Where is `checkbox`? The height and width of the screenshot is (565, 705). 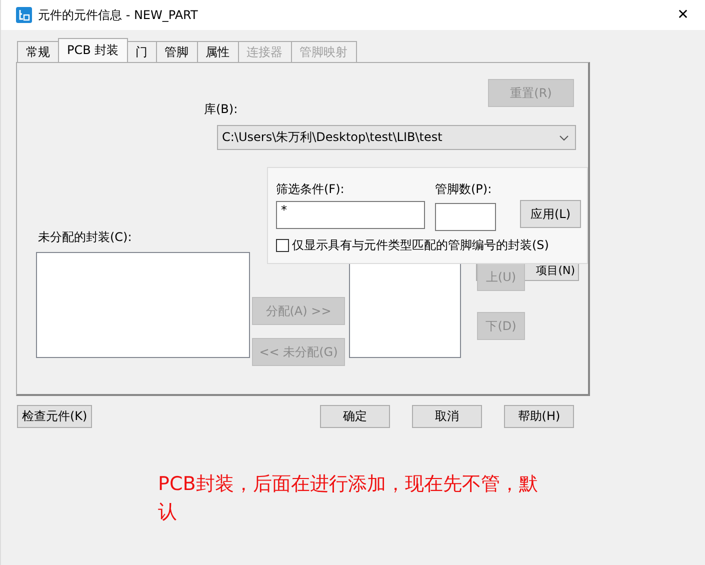
checkbox is located at coordinates (282, 245).